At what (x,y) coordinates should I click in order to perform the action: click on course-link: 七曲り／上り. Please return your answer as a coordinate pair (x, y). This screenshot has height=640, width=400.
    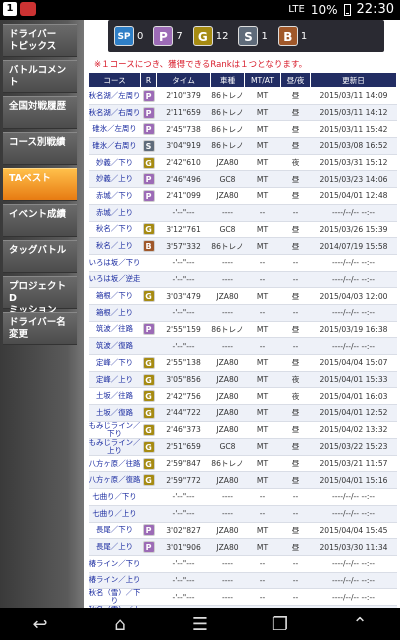
    Looking at the image, I should click on (114, 514).